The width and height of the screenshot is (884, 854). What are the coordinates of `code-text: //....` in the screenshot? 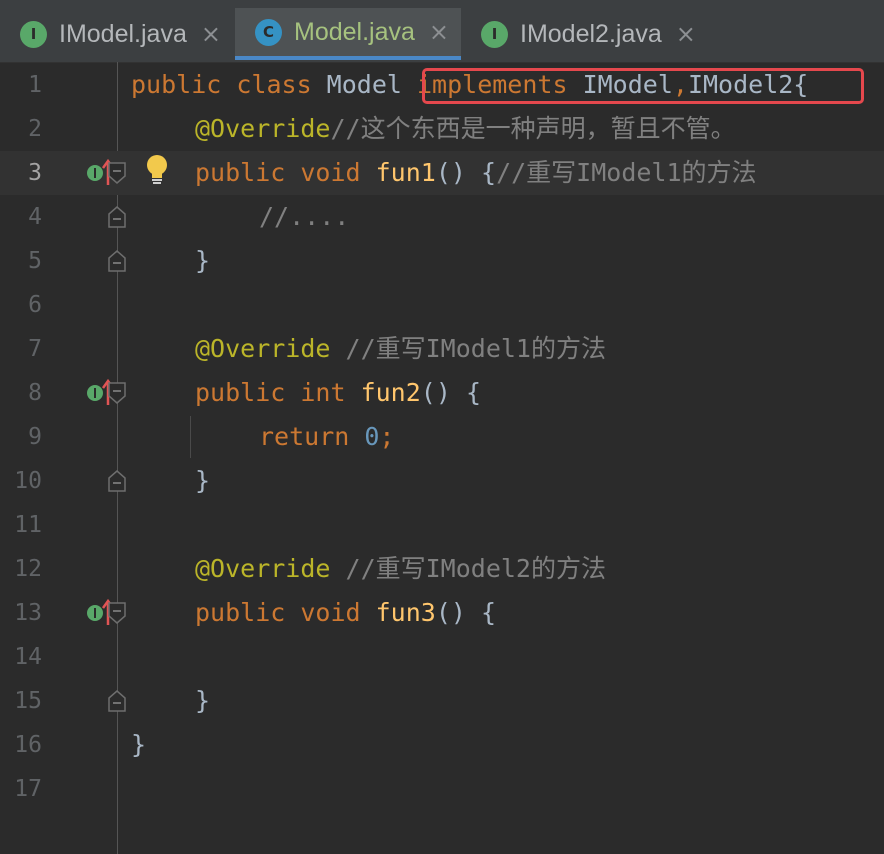 It's located at (304, 216).